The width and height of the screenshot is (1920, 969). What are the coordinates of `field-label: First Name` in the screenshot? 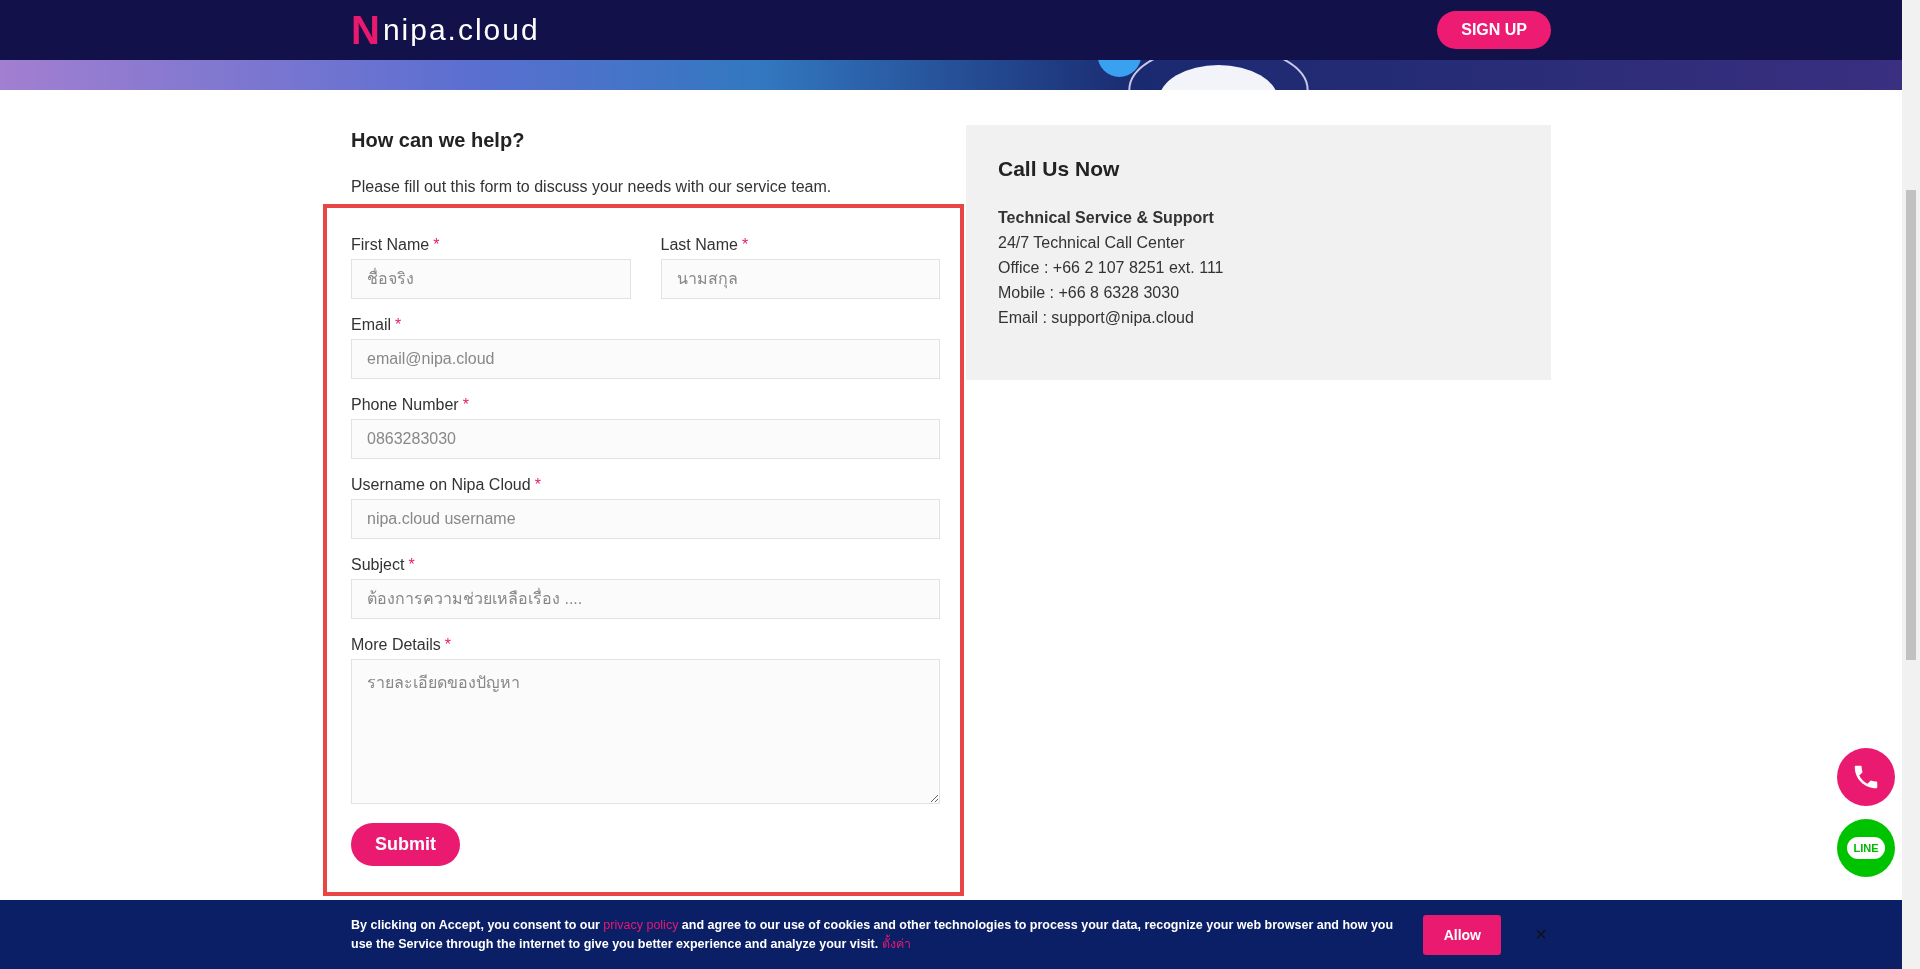 It's located at (390, 244).